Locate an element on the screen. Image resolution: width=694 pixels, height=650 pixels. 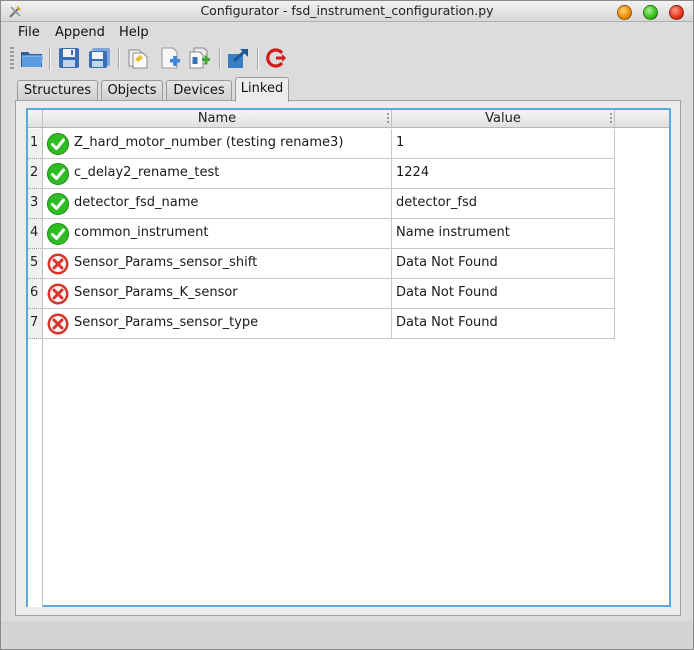
menu-file: File is located at coordinates (29, 32).